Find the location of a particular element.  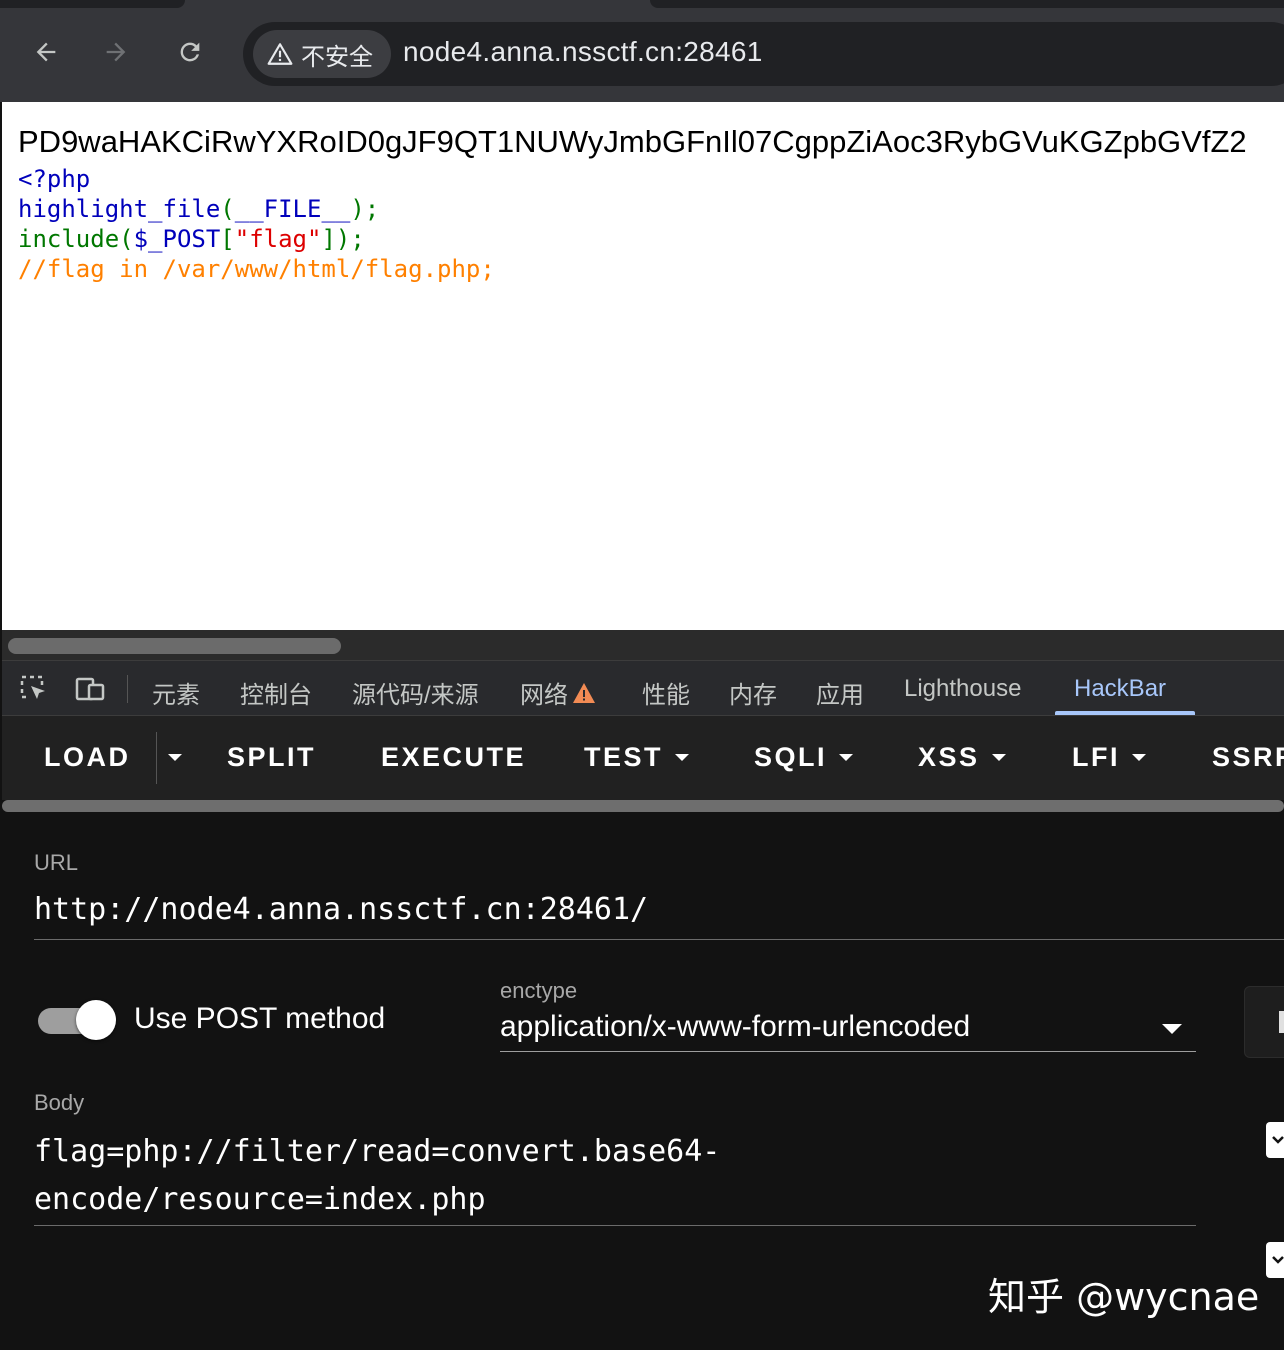

tab-console-label: 控制台 is located at coordinates (276, 695).